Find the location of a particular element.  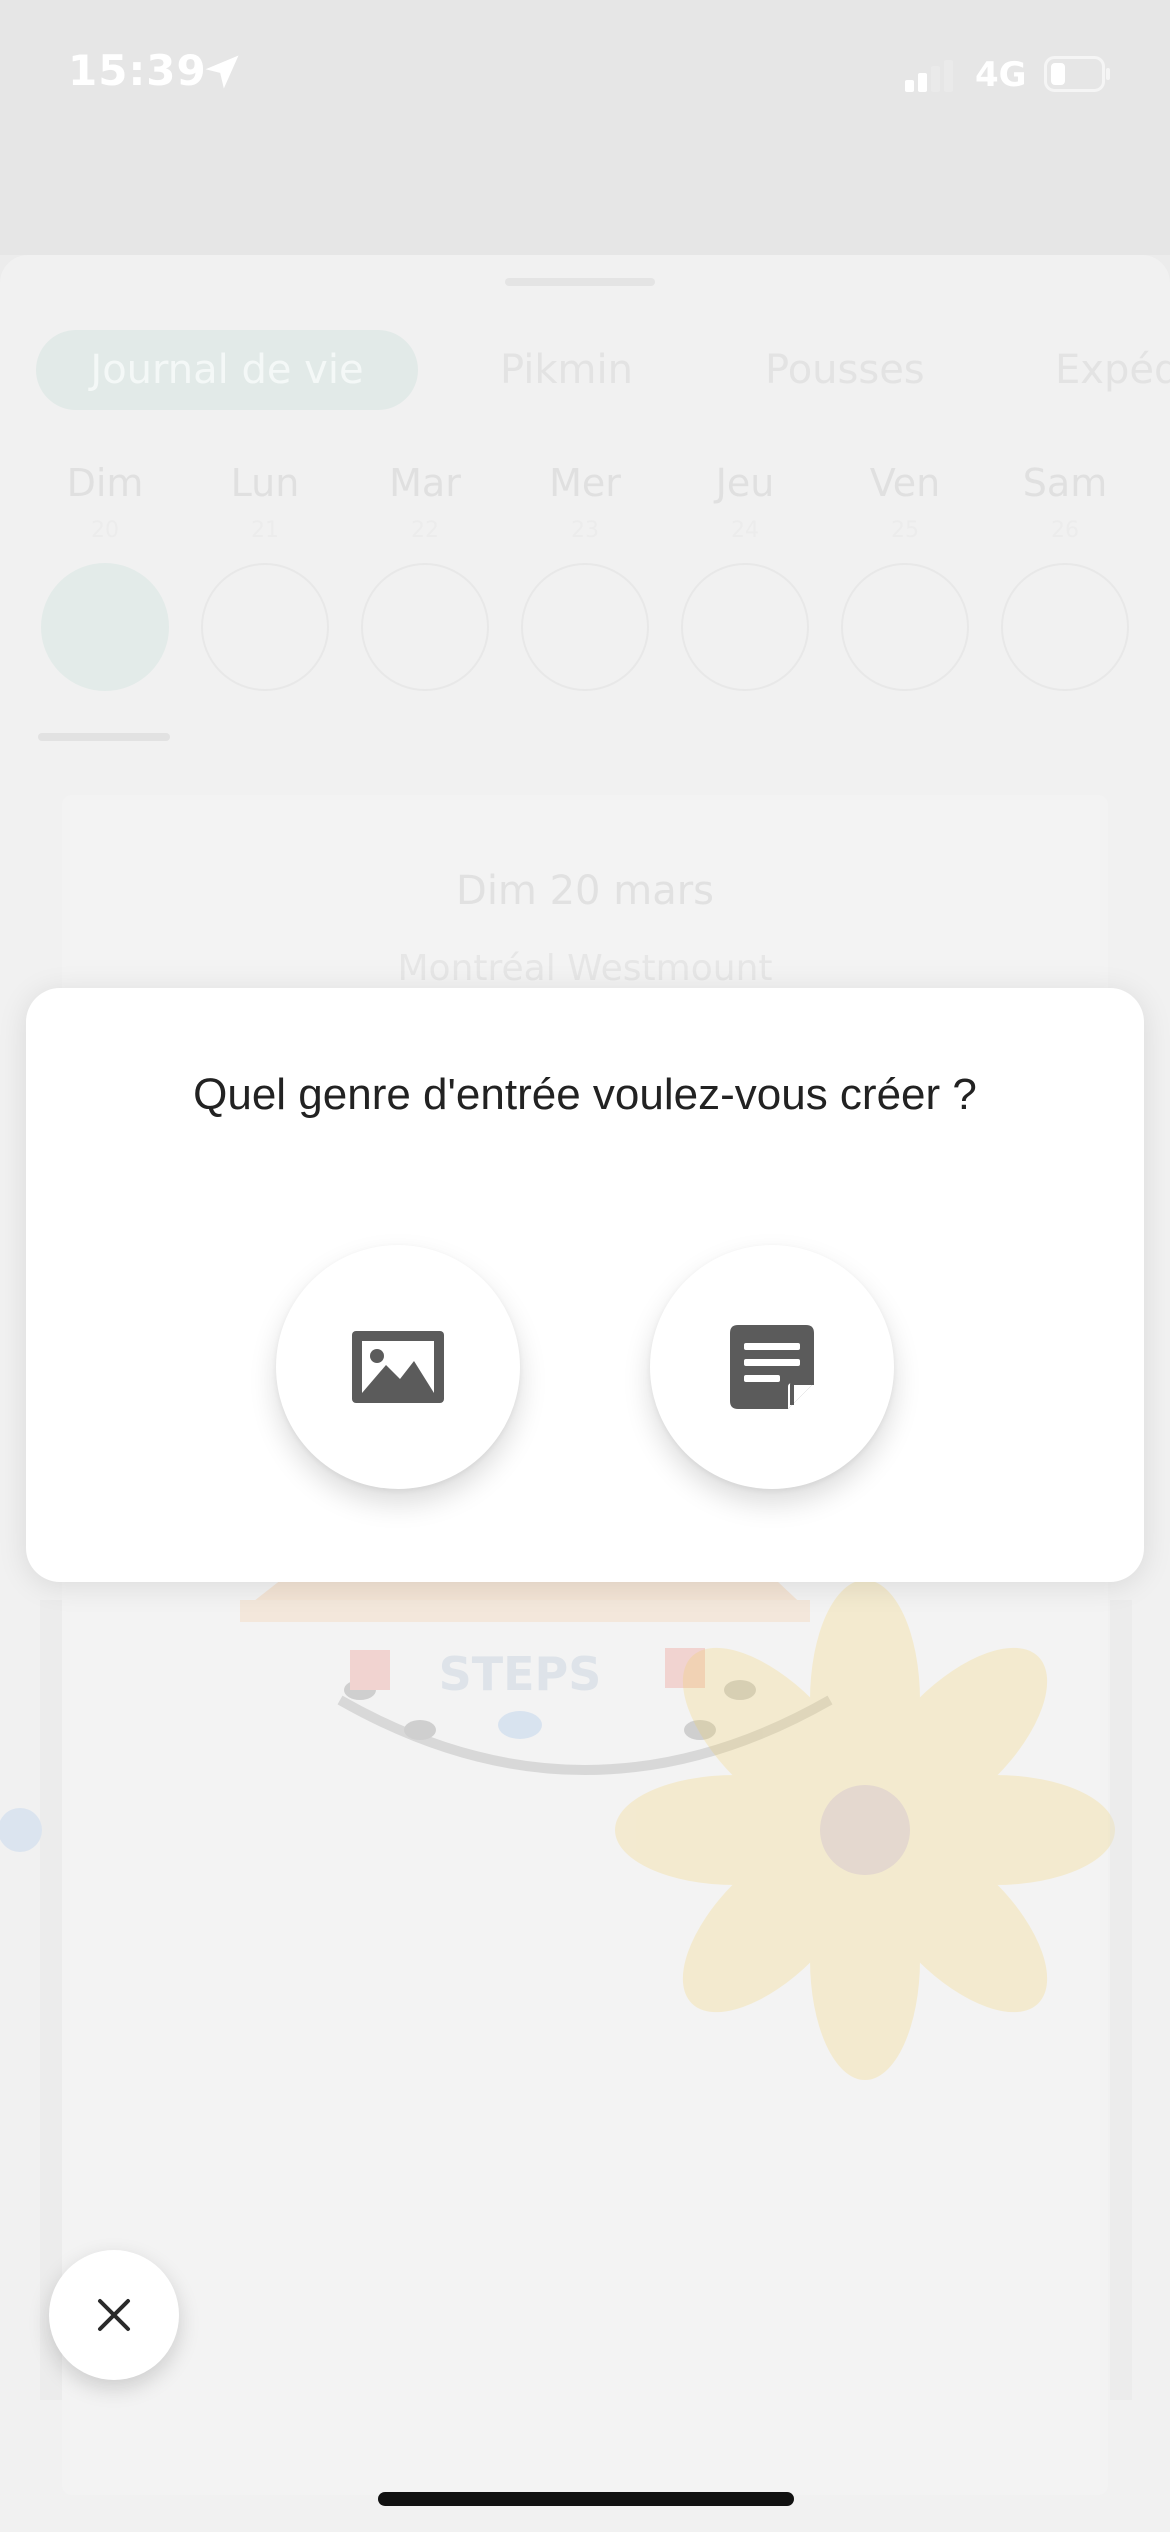

image-icon is located at coordinates (398, 1367).